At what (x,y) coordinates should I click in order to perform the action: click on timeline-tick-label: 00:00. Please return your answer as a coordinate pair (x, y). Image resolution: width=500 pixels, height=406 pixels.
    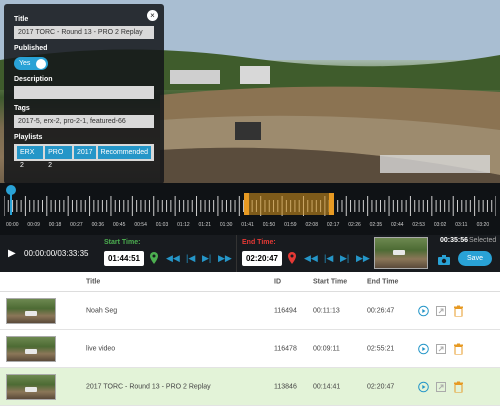
    Looking at the image, I should click on (12, 225).